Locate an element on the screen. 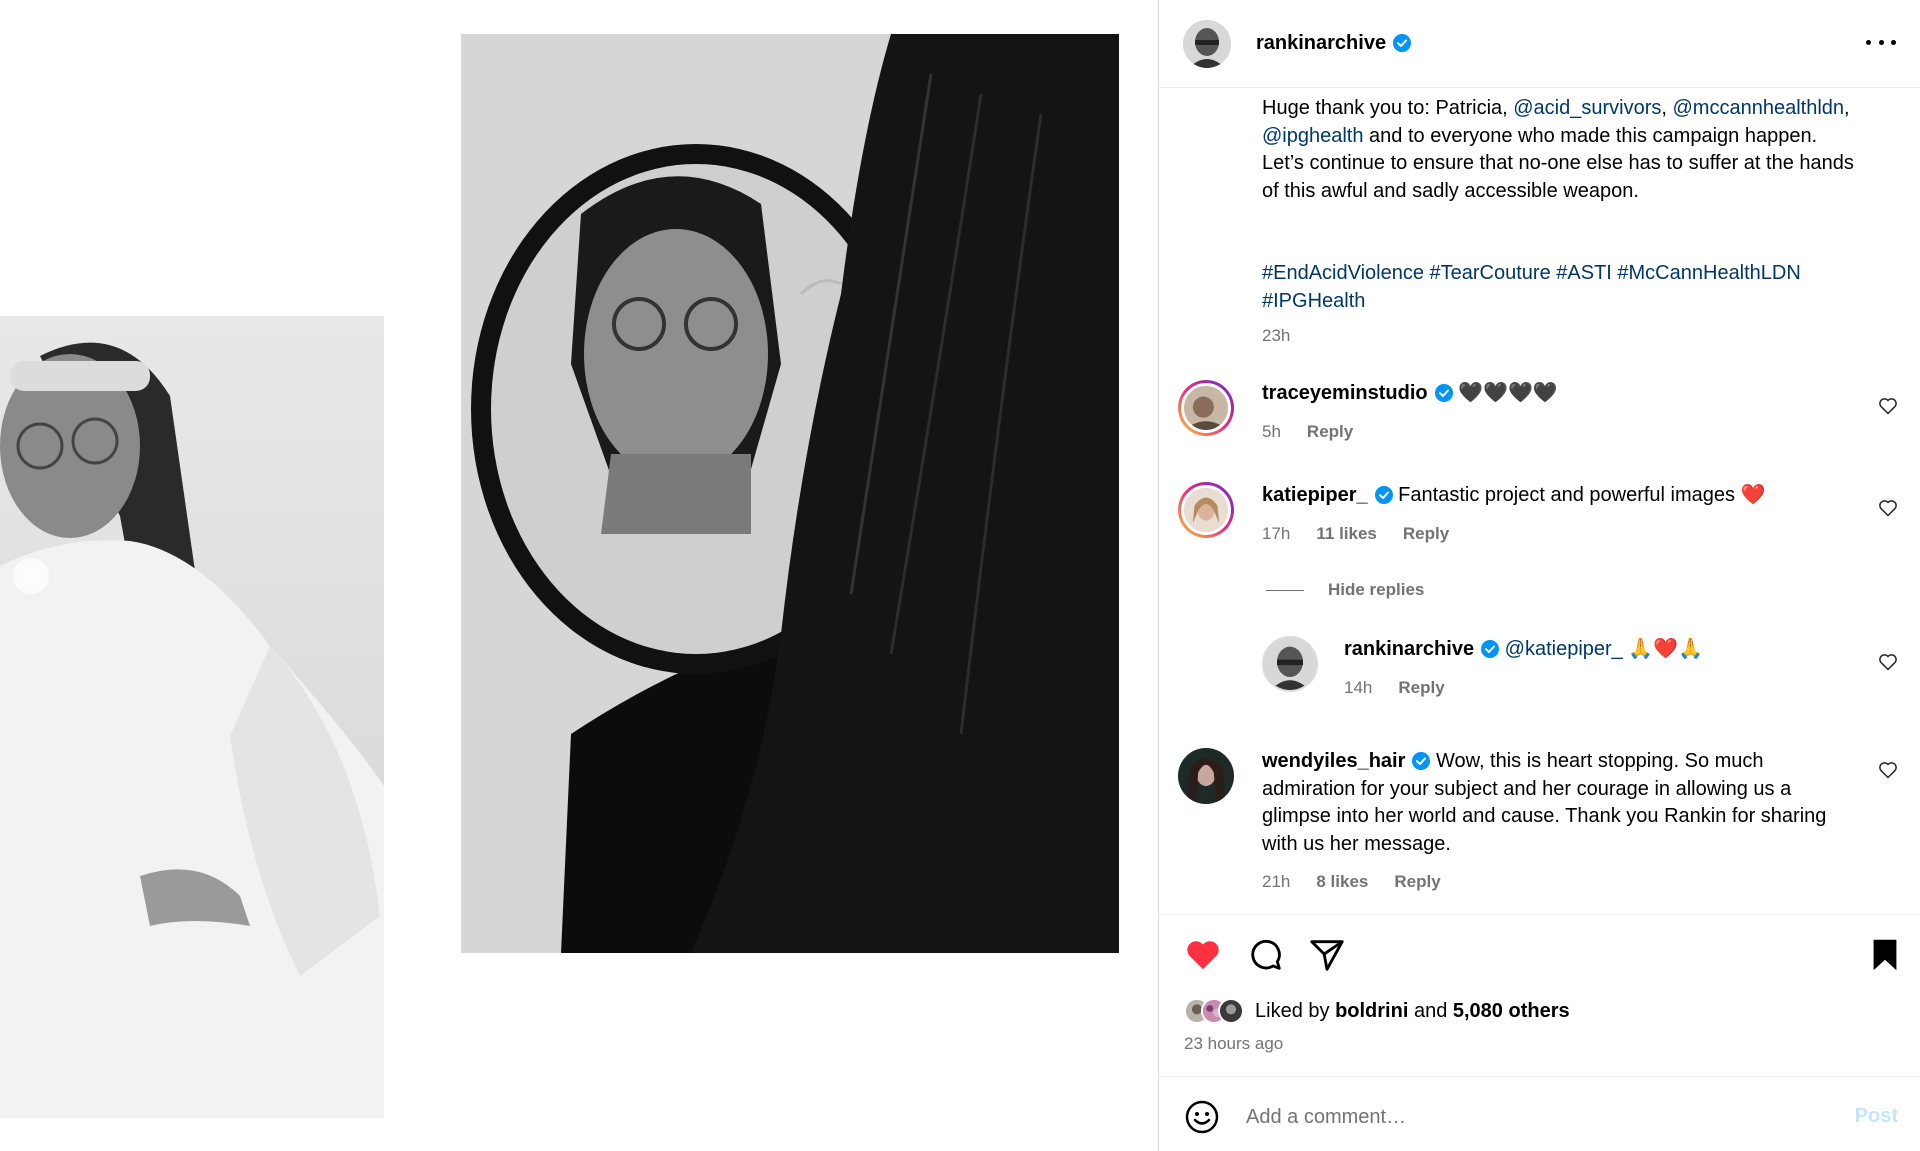 This screenshot has height=1151, width=1920. caption-text-start: Huge thank you to: Patricia, is located at coordinates (1388, 108).